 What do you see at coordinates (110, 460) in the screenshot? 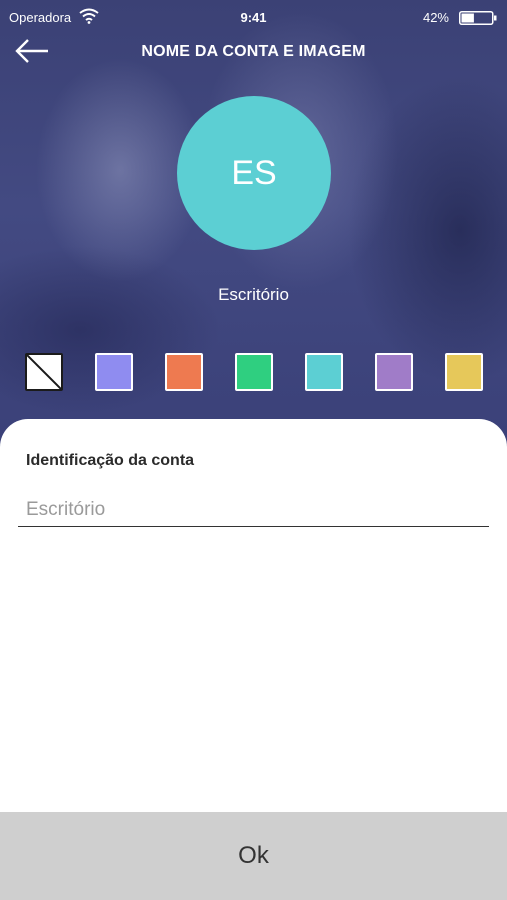
I see `account-id-label: Identificação da conta` at bounding box center [110, 460].